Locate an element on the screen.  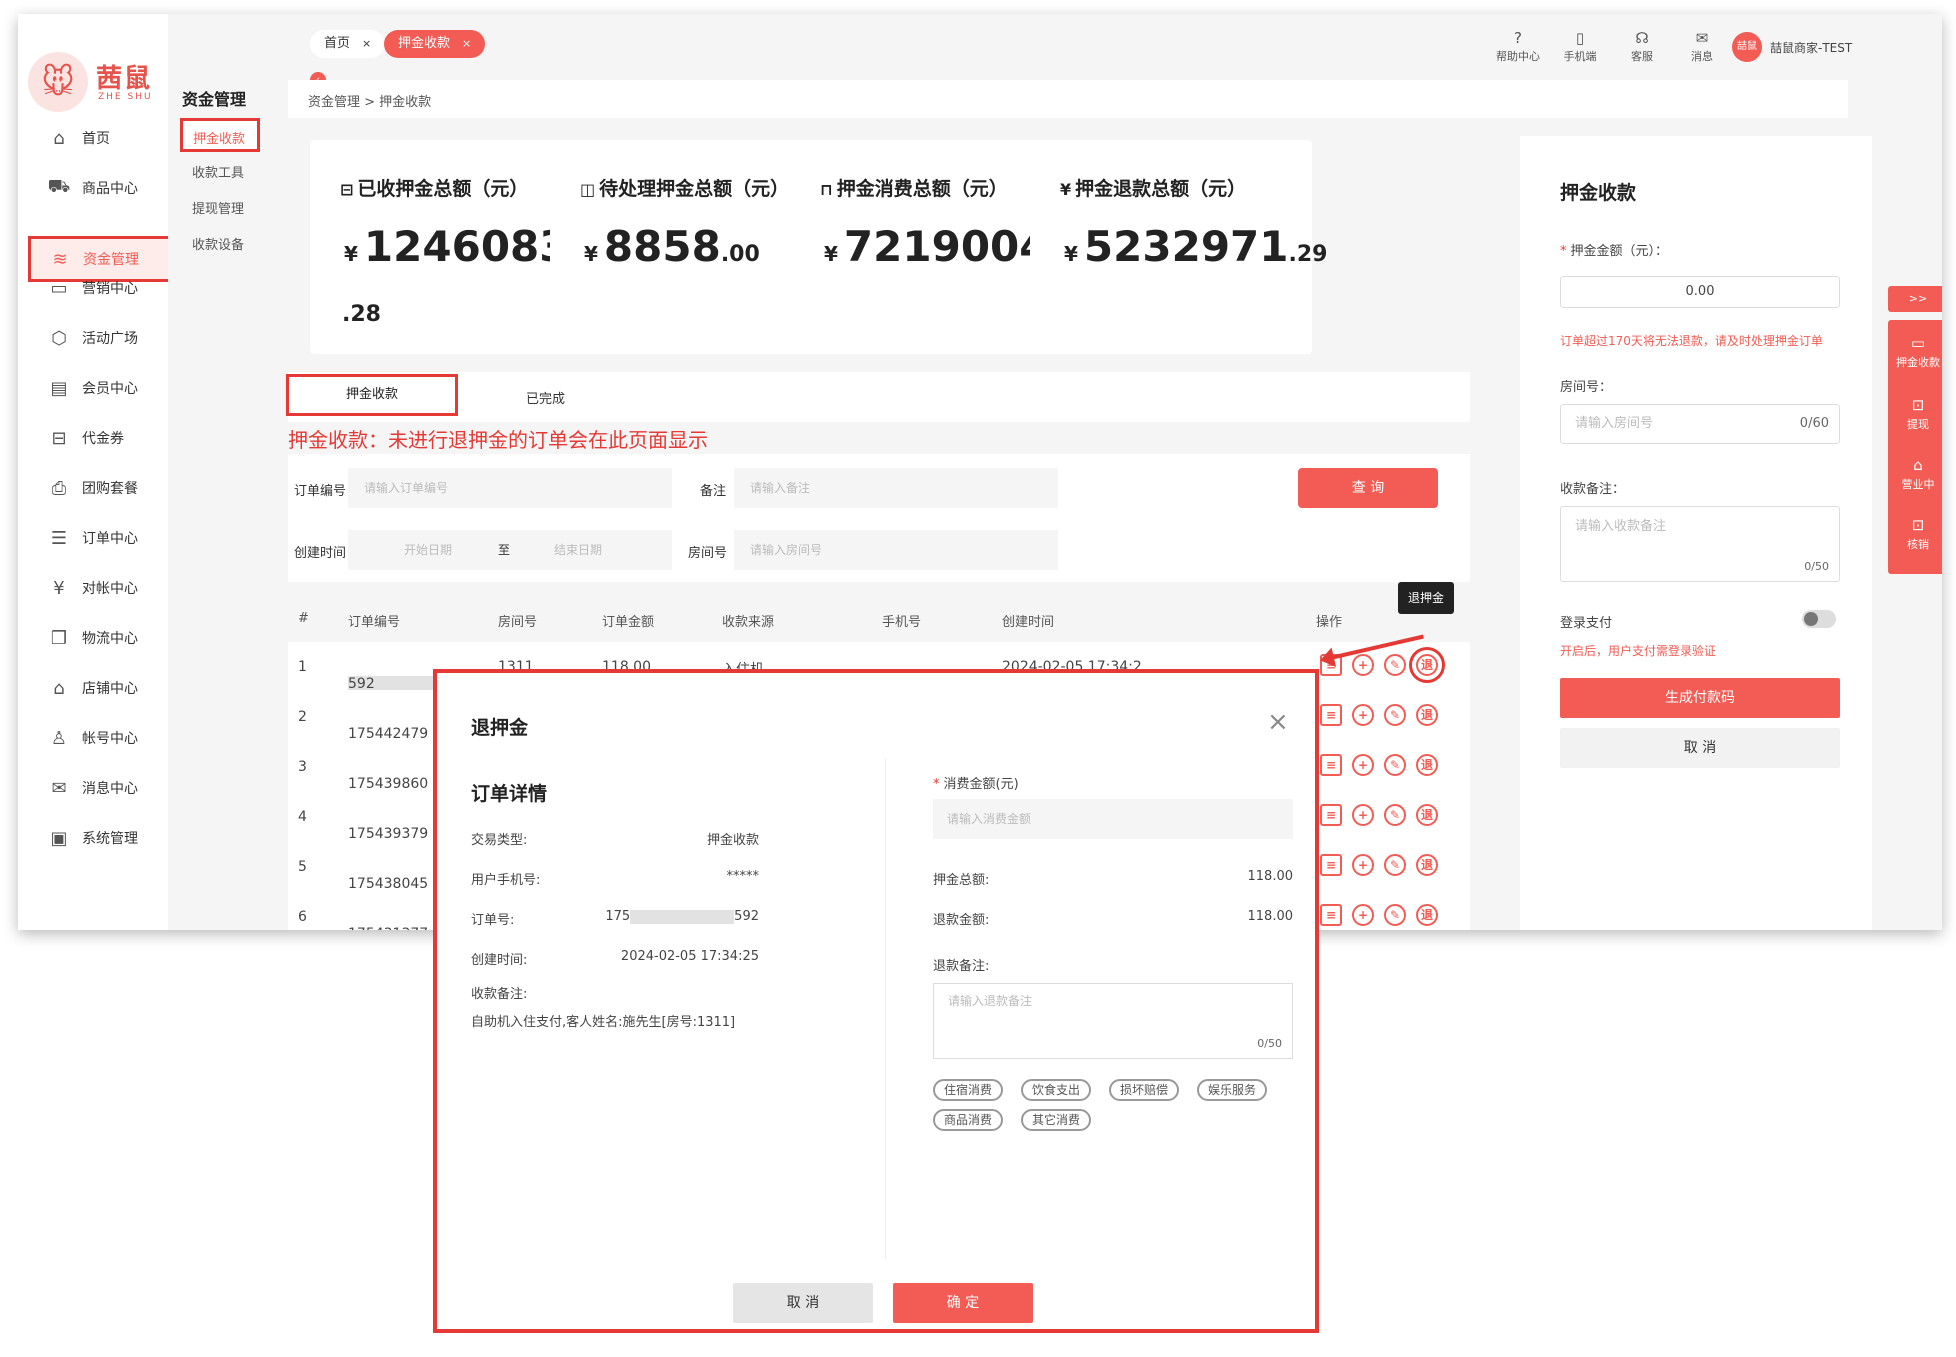
nav-item-5: ▤ 会员中心 is located at coordinates (105, 388).